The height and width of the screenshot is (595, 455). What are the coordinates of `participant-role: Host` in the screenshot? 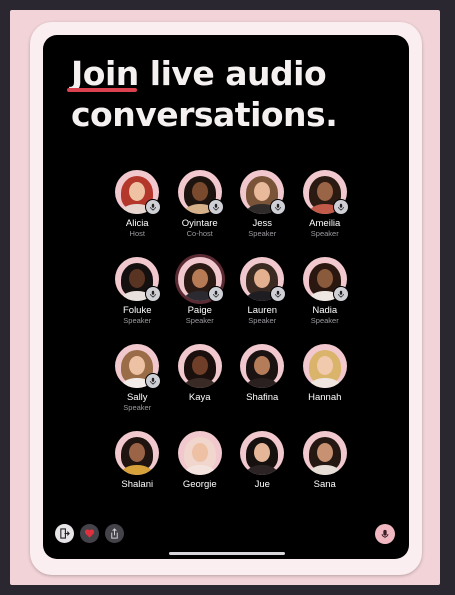 It's located at (137, 233).